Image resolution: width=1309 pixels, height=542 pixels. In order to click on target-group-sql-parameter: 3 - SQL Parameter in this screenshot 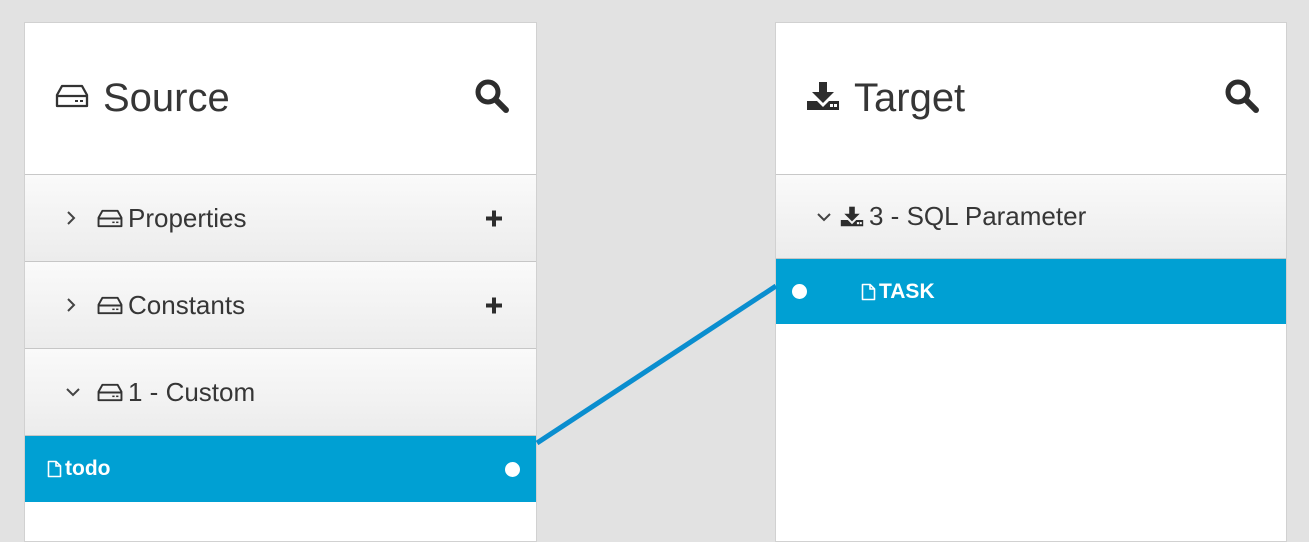, I will do `click(1031, 217)`.